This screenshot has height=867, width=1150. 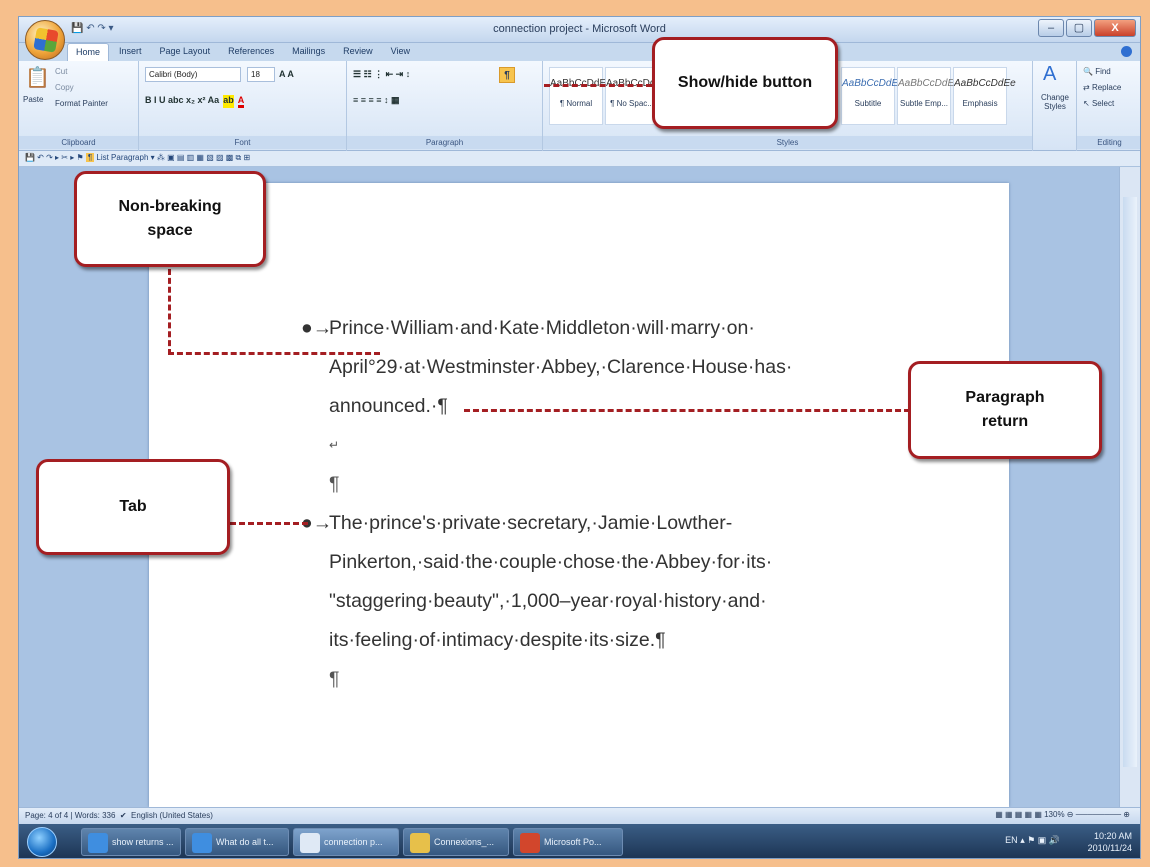 I want to click on tray-icons: EN ▴ ⚑ ▣ 🔊, so click(x=1032, y=840).